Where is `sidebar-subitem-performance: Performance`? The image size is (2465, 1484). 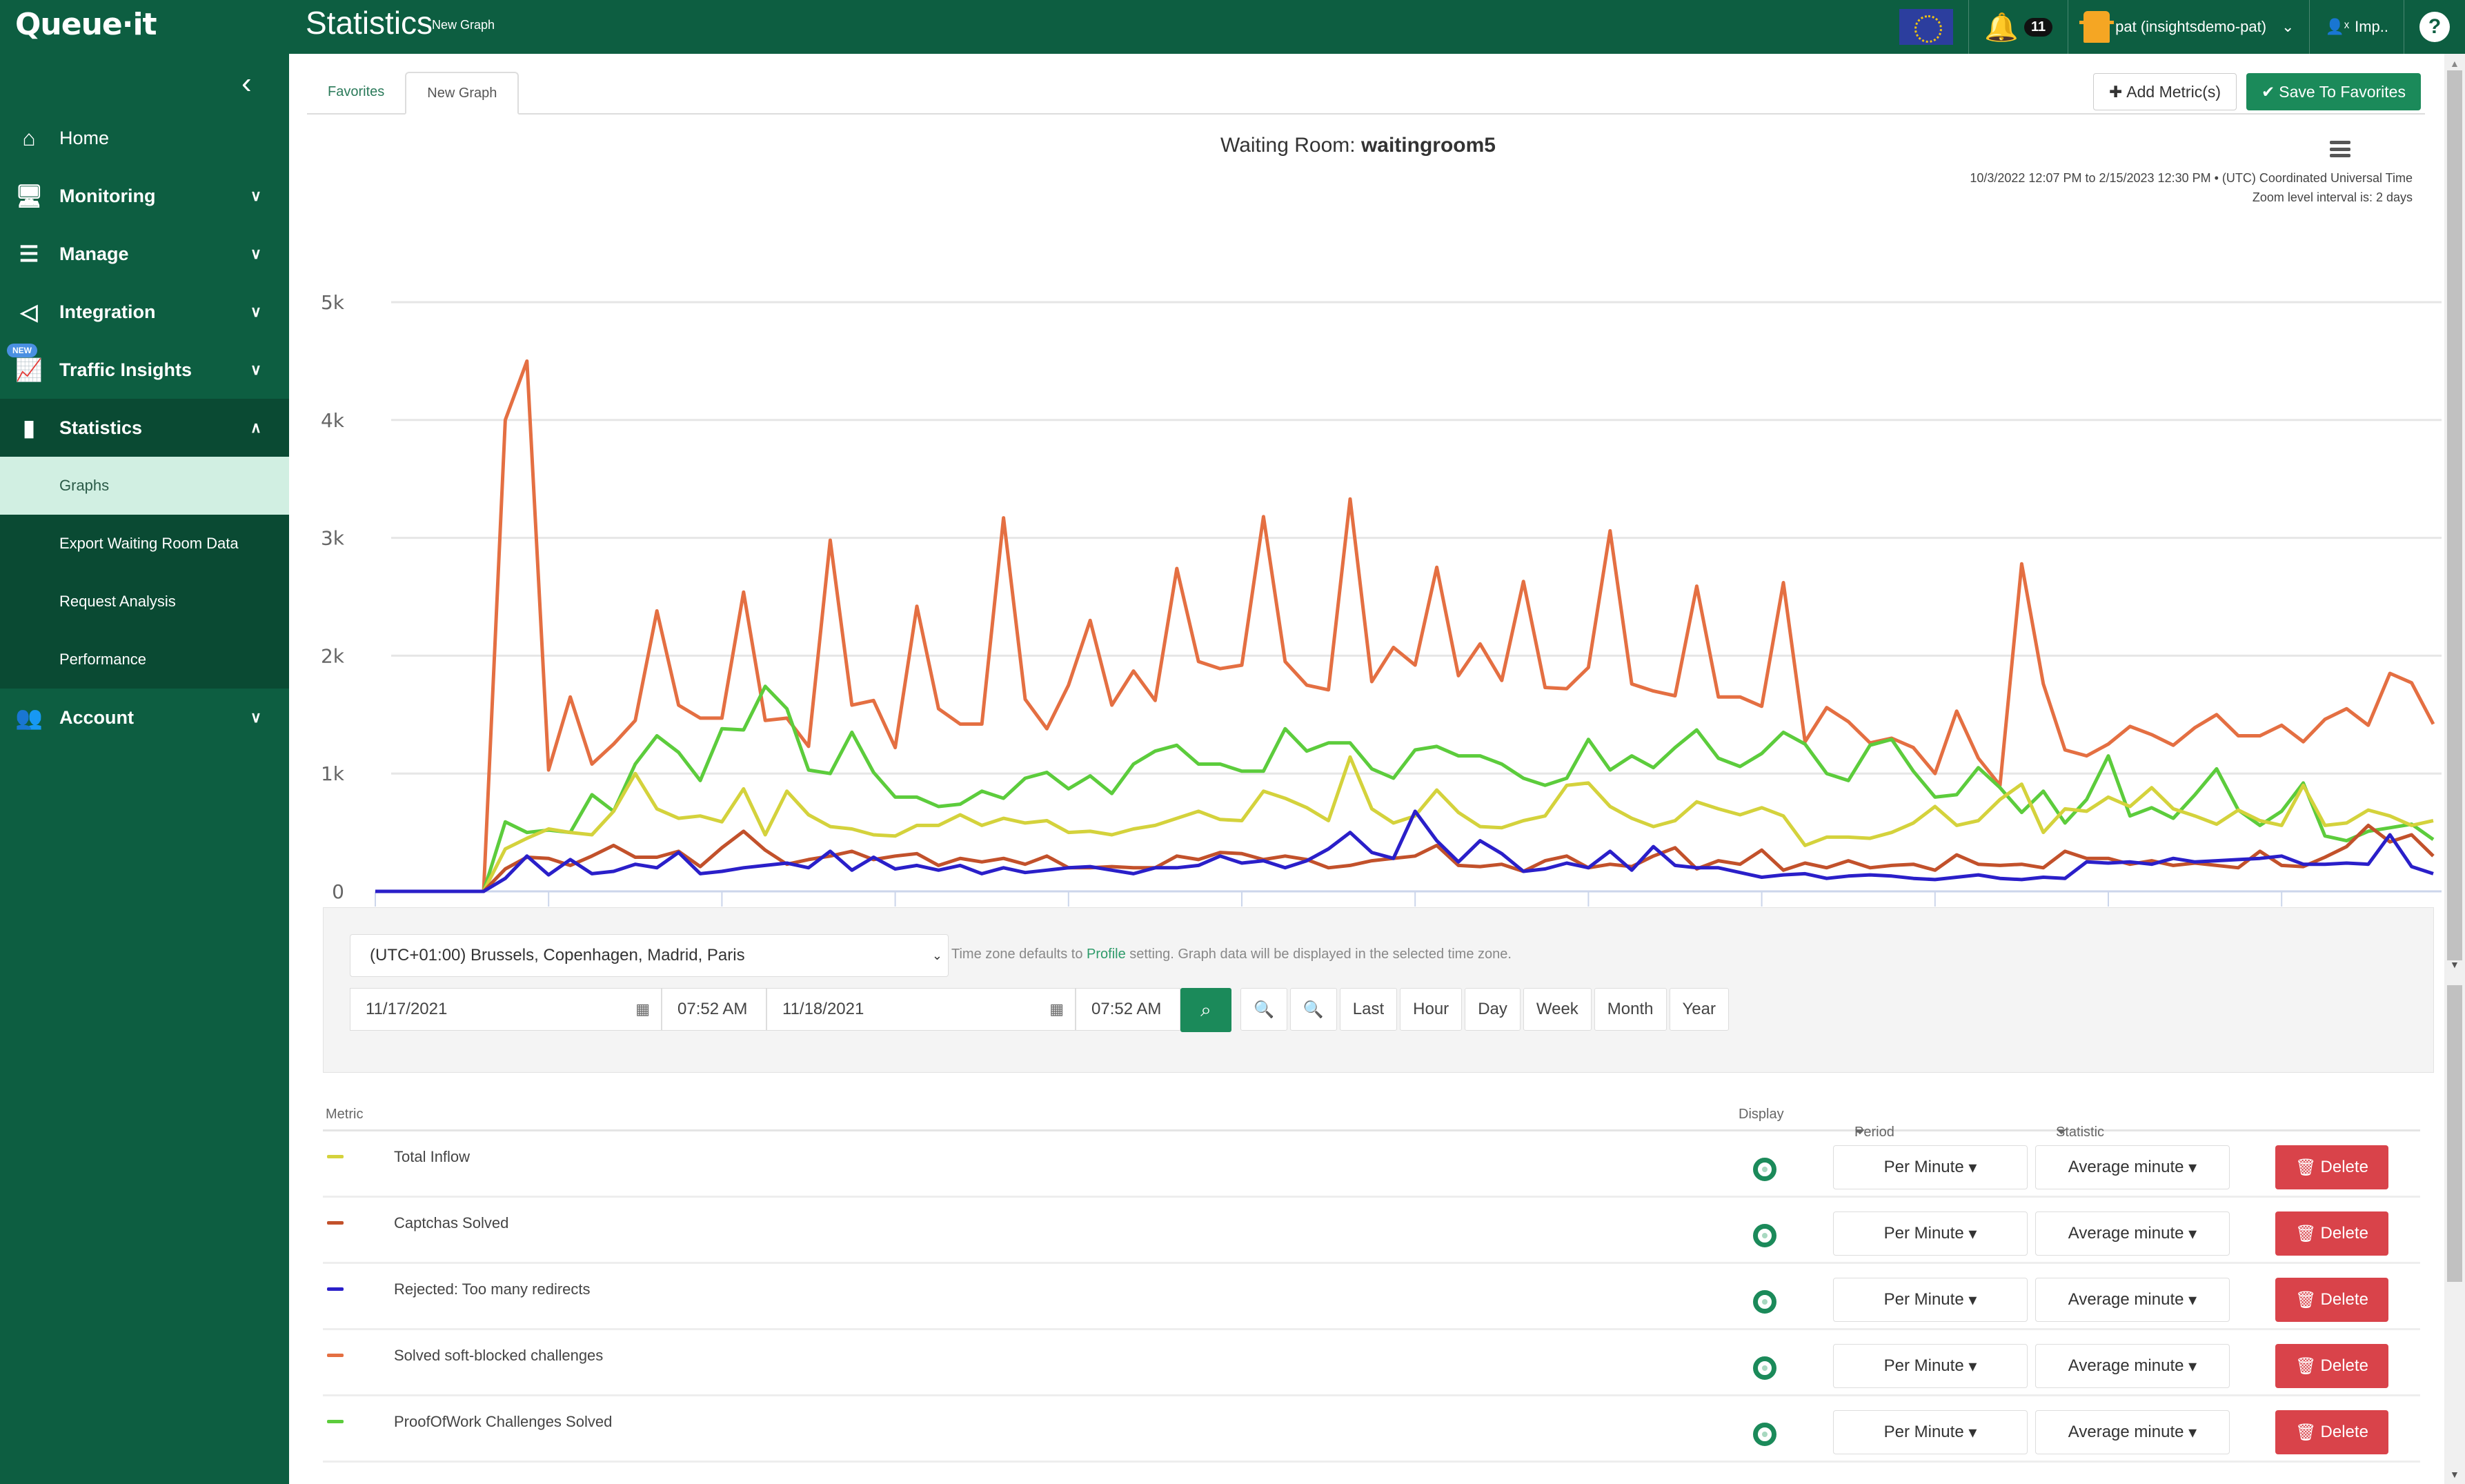
sidebar-subitem-performance: Performance is located at coordinates (145, 660).